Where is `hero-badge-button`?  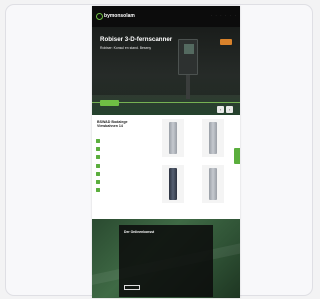
hero-badge-button is located at coordinates (226, 42).